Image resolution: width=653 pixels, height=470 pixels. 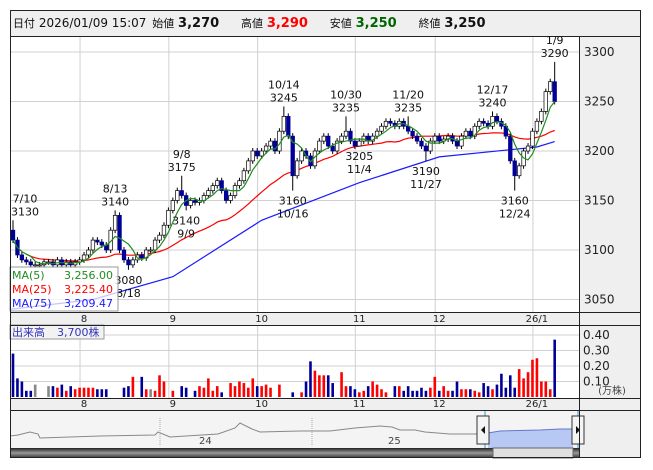 I want to click on volume-axis: 0.400.300.200.10, so click(x=596, y=358).